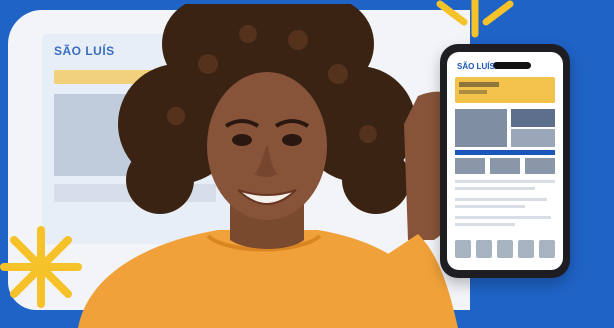 This screenshot has height=328, width=614. What do you see at coordinates (512, 65) in the screenshot?
I see `phone-notch` at bounding box center [512, 65].